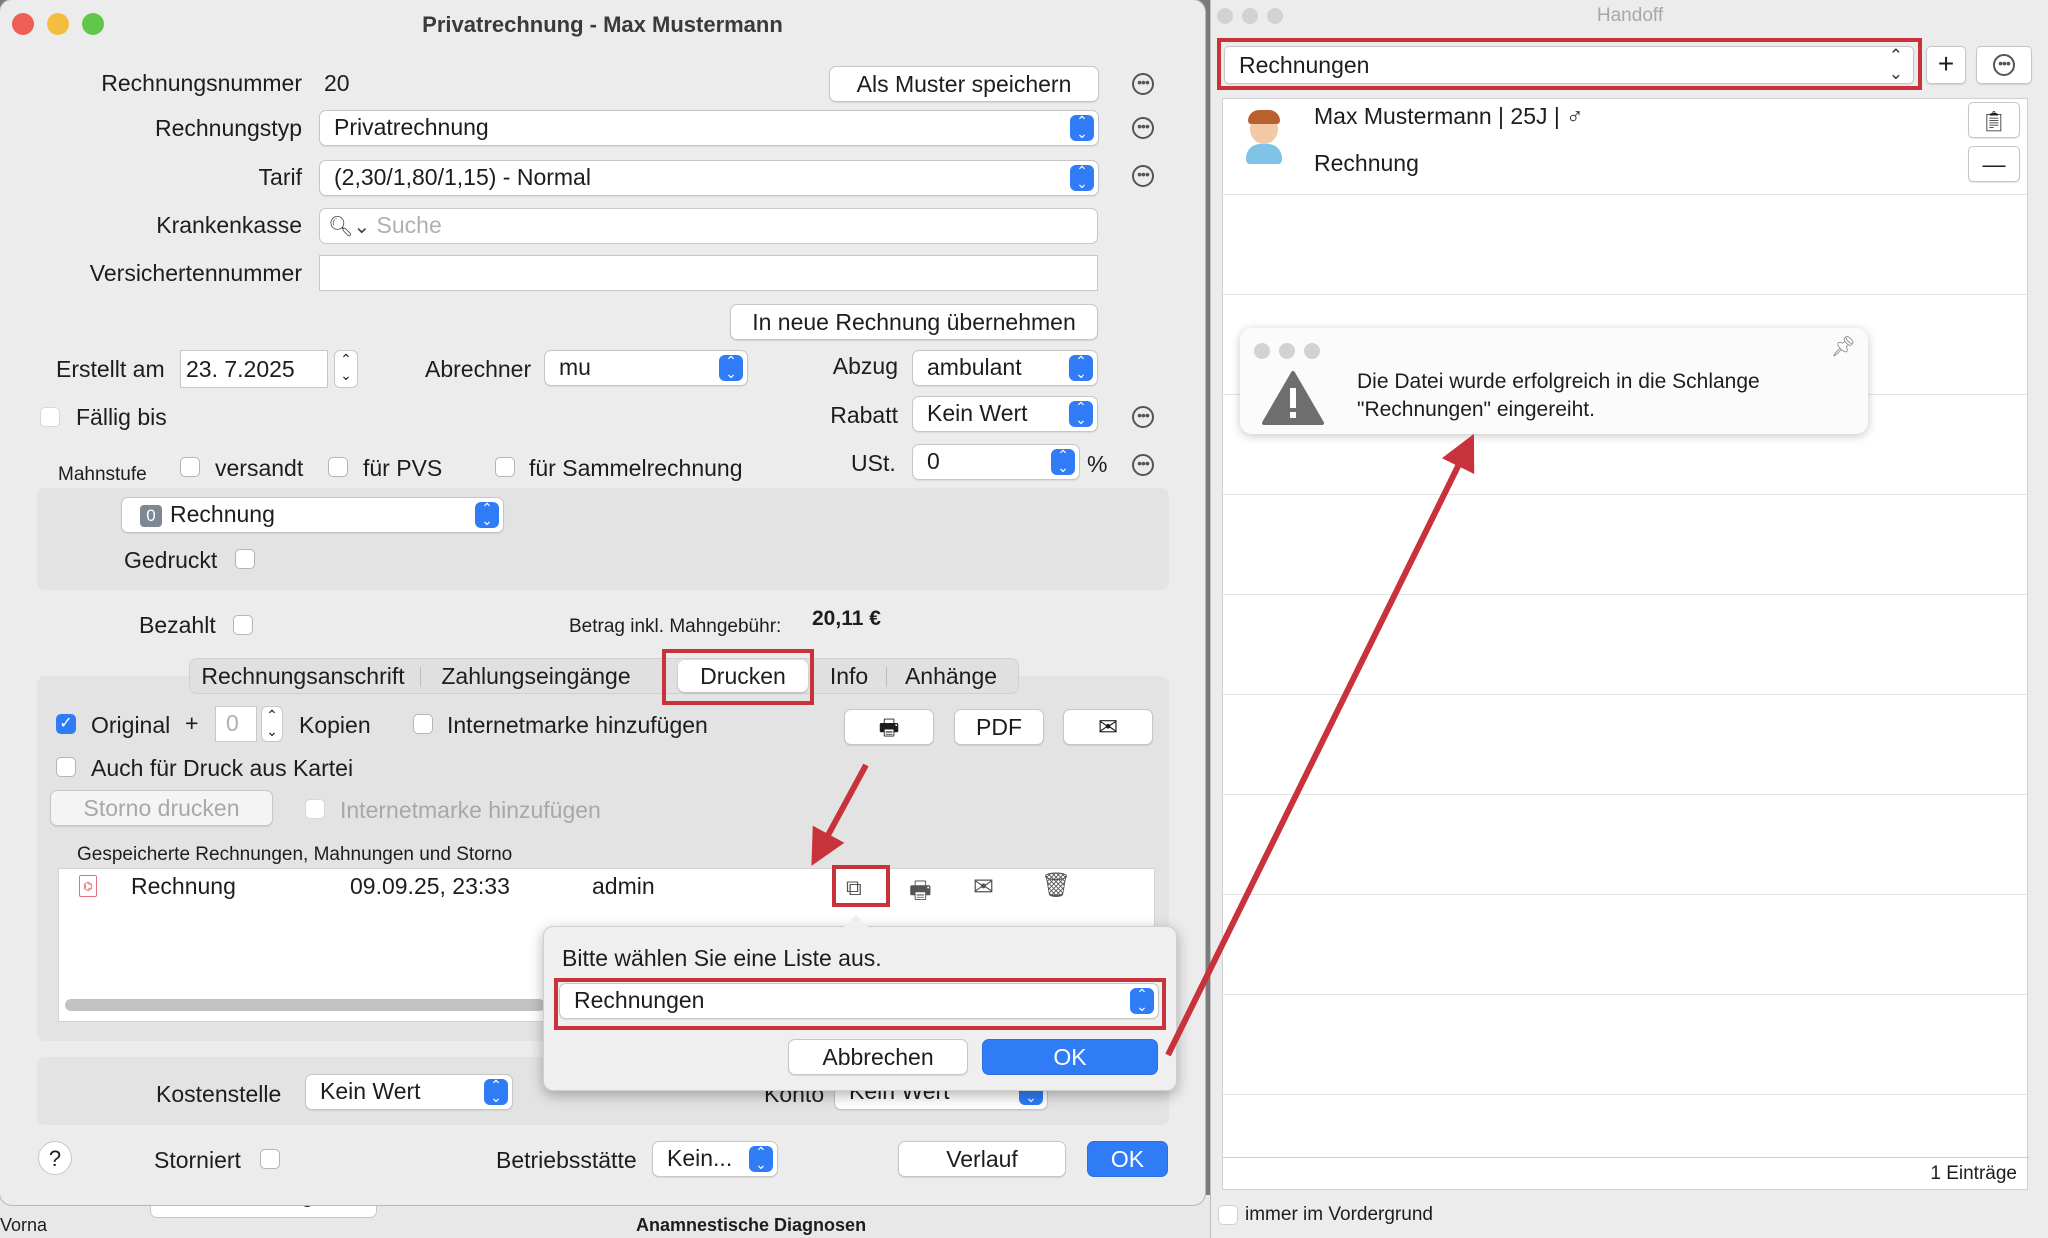  Describe the element at coordinates (708, 273) in the screenshot. I see `insured-number-field` at that location.